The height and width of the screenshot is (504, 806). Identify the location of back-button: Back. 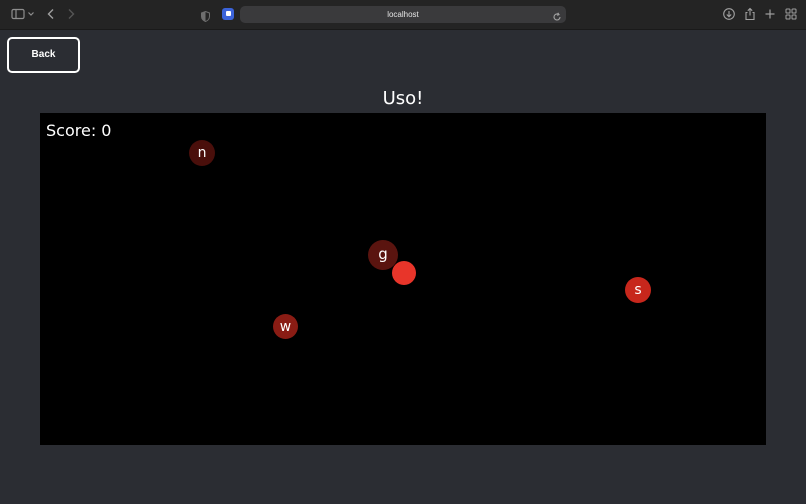
(43, 55).